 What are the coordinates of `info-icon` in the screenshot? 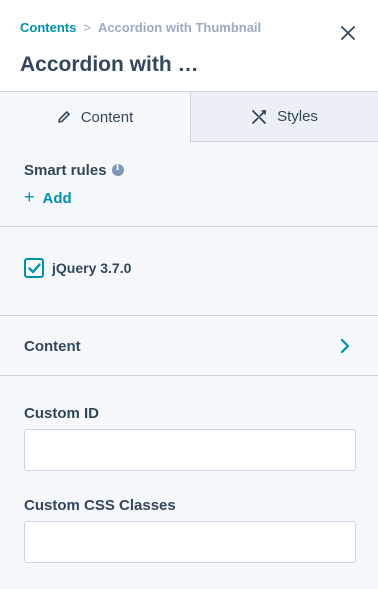 It's located at (117, 169).